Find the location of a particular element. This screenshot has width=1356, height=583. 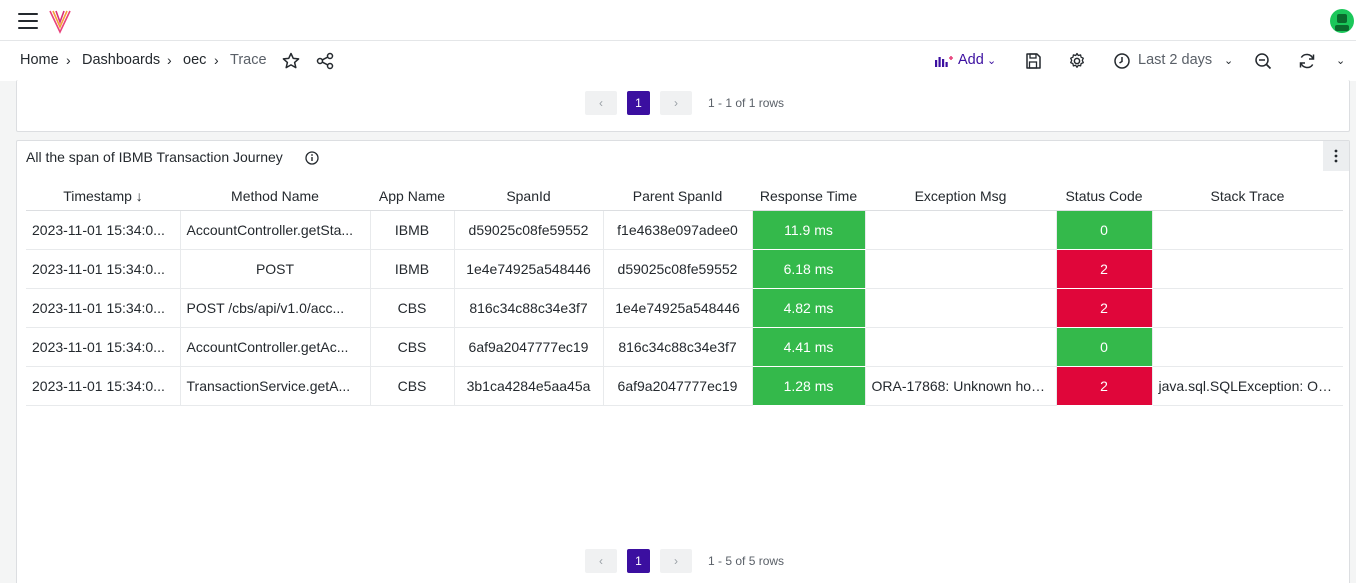

user-avatar-icon is located at coordinates (1342, 21).